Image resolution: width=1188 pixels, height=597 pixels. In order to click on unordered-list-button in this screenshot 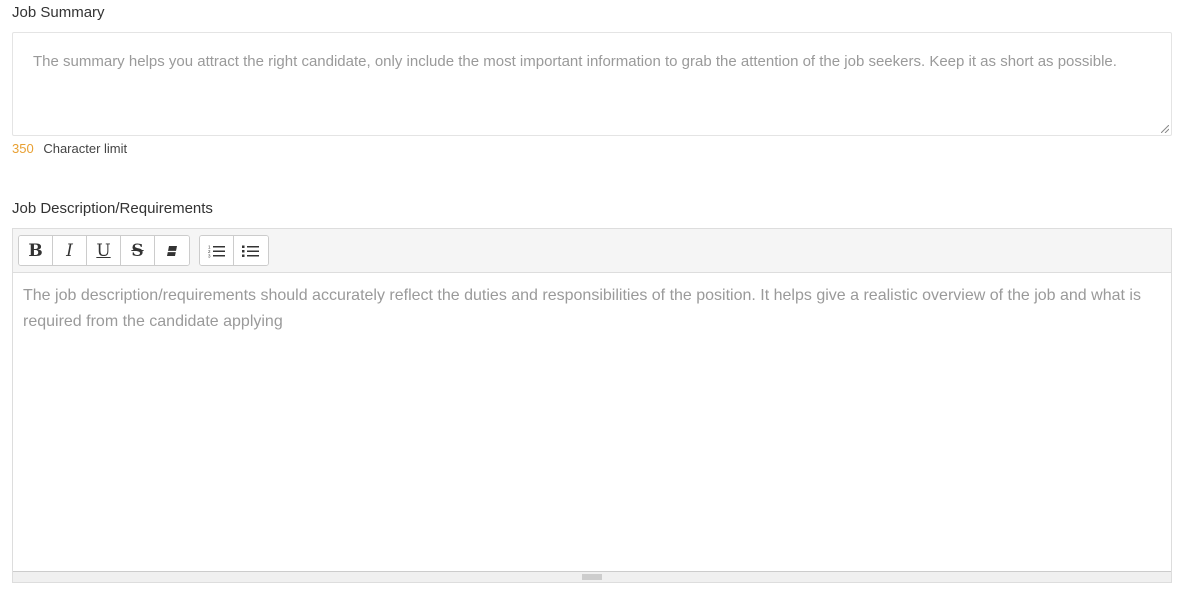, I will do `click(251, 250)`.